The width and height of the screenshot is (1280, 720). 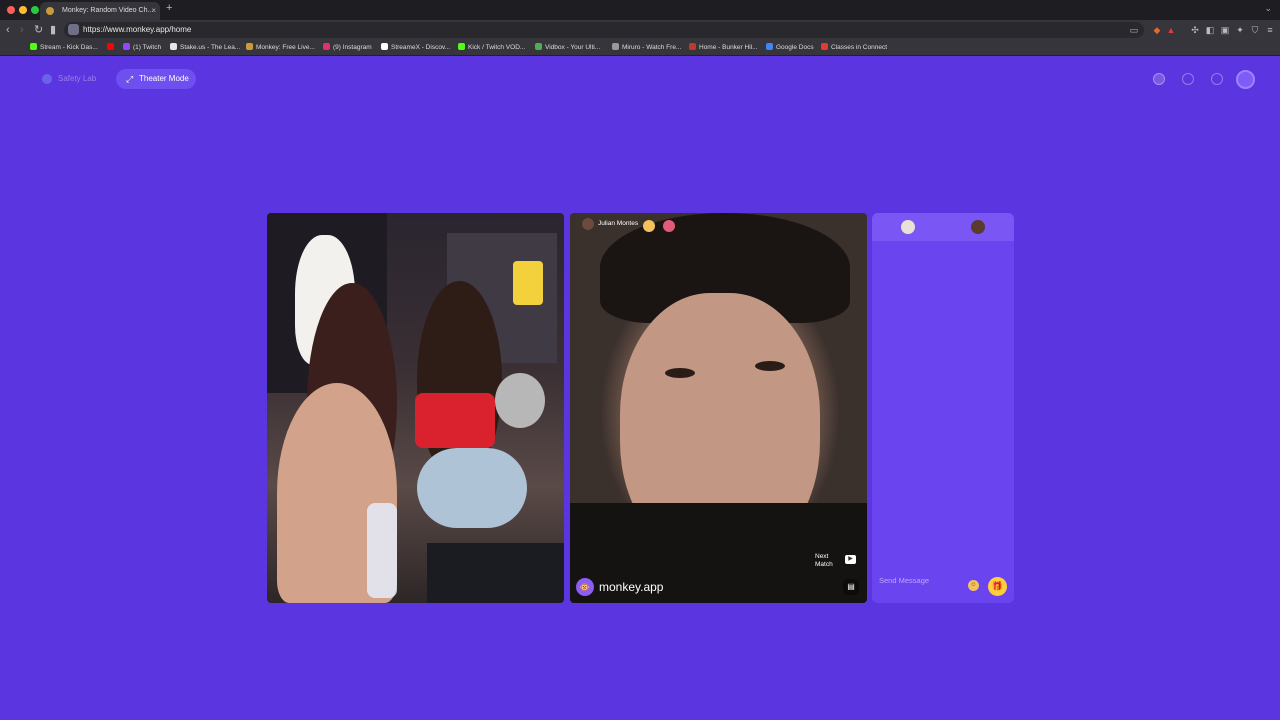 I want to click on streamex-favicon-icon, so click(x=384, y=46).